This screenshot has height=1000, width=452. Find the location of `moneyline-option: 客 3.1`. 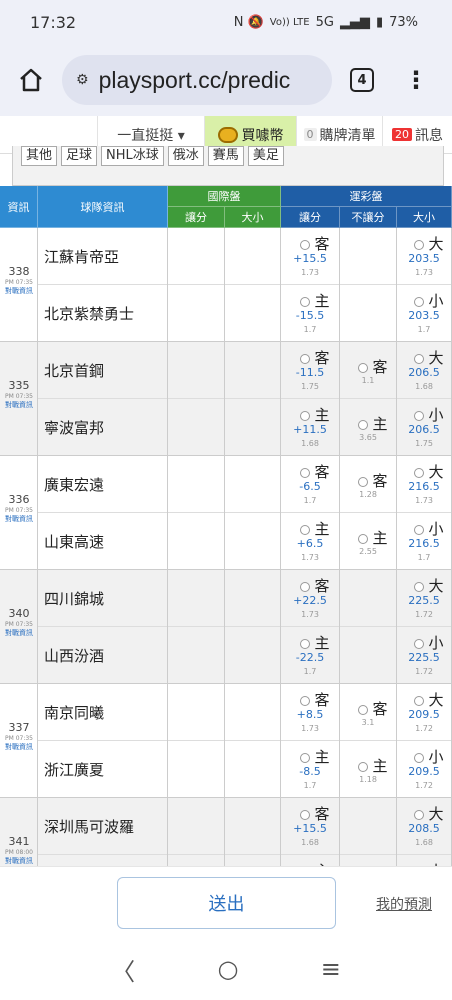

moneyline-option: 客 3.1 is located at coordinates (368, 712).